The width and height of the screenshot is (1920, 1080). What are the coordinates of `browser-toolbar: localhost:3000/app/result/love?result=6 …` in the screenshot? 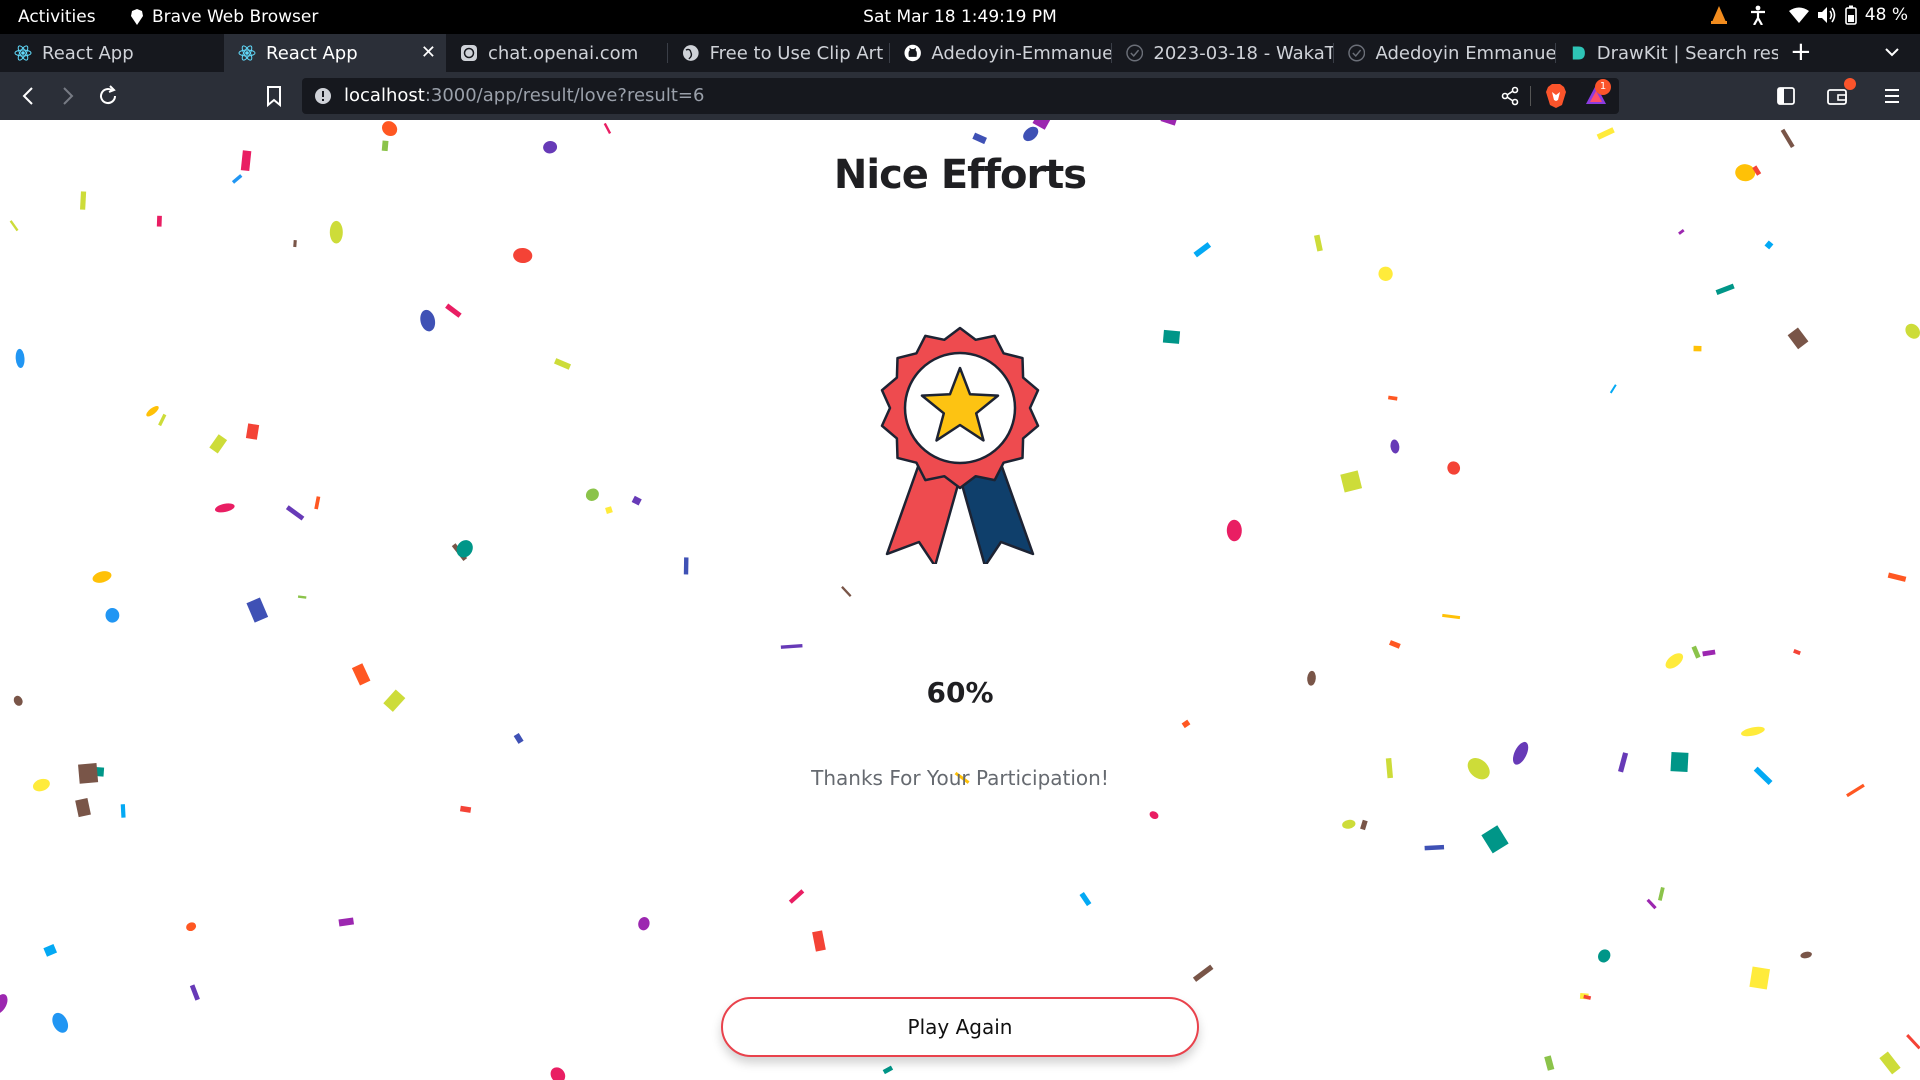 It's located at (960, 96).